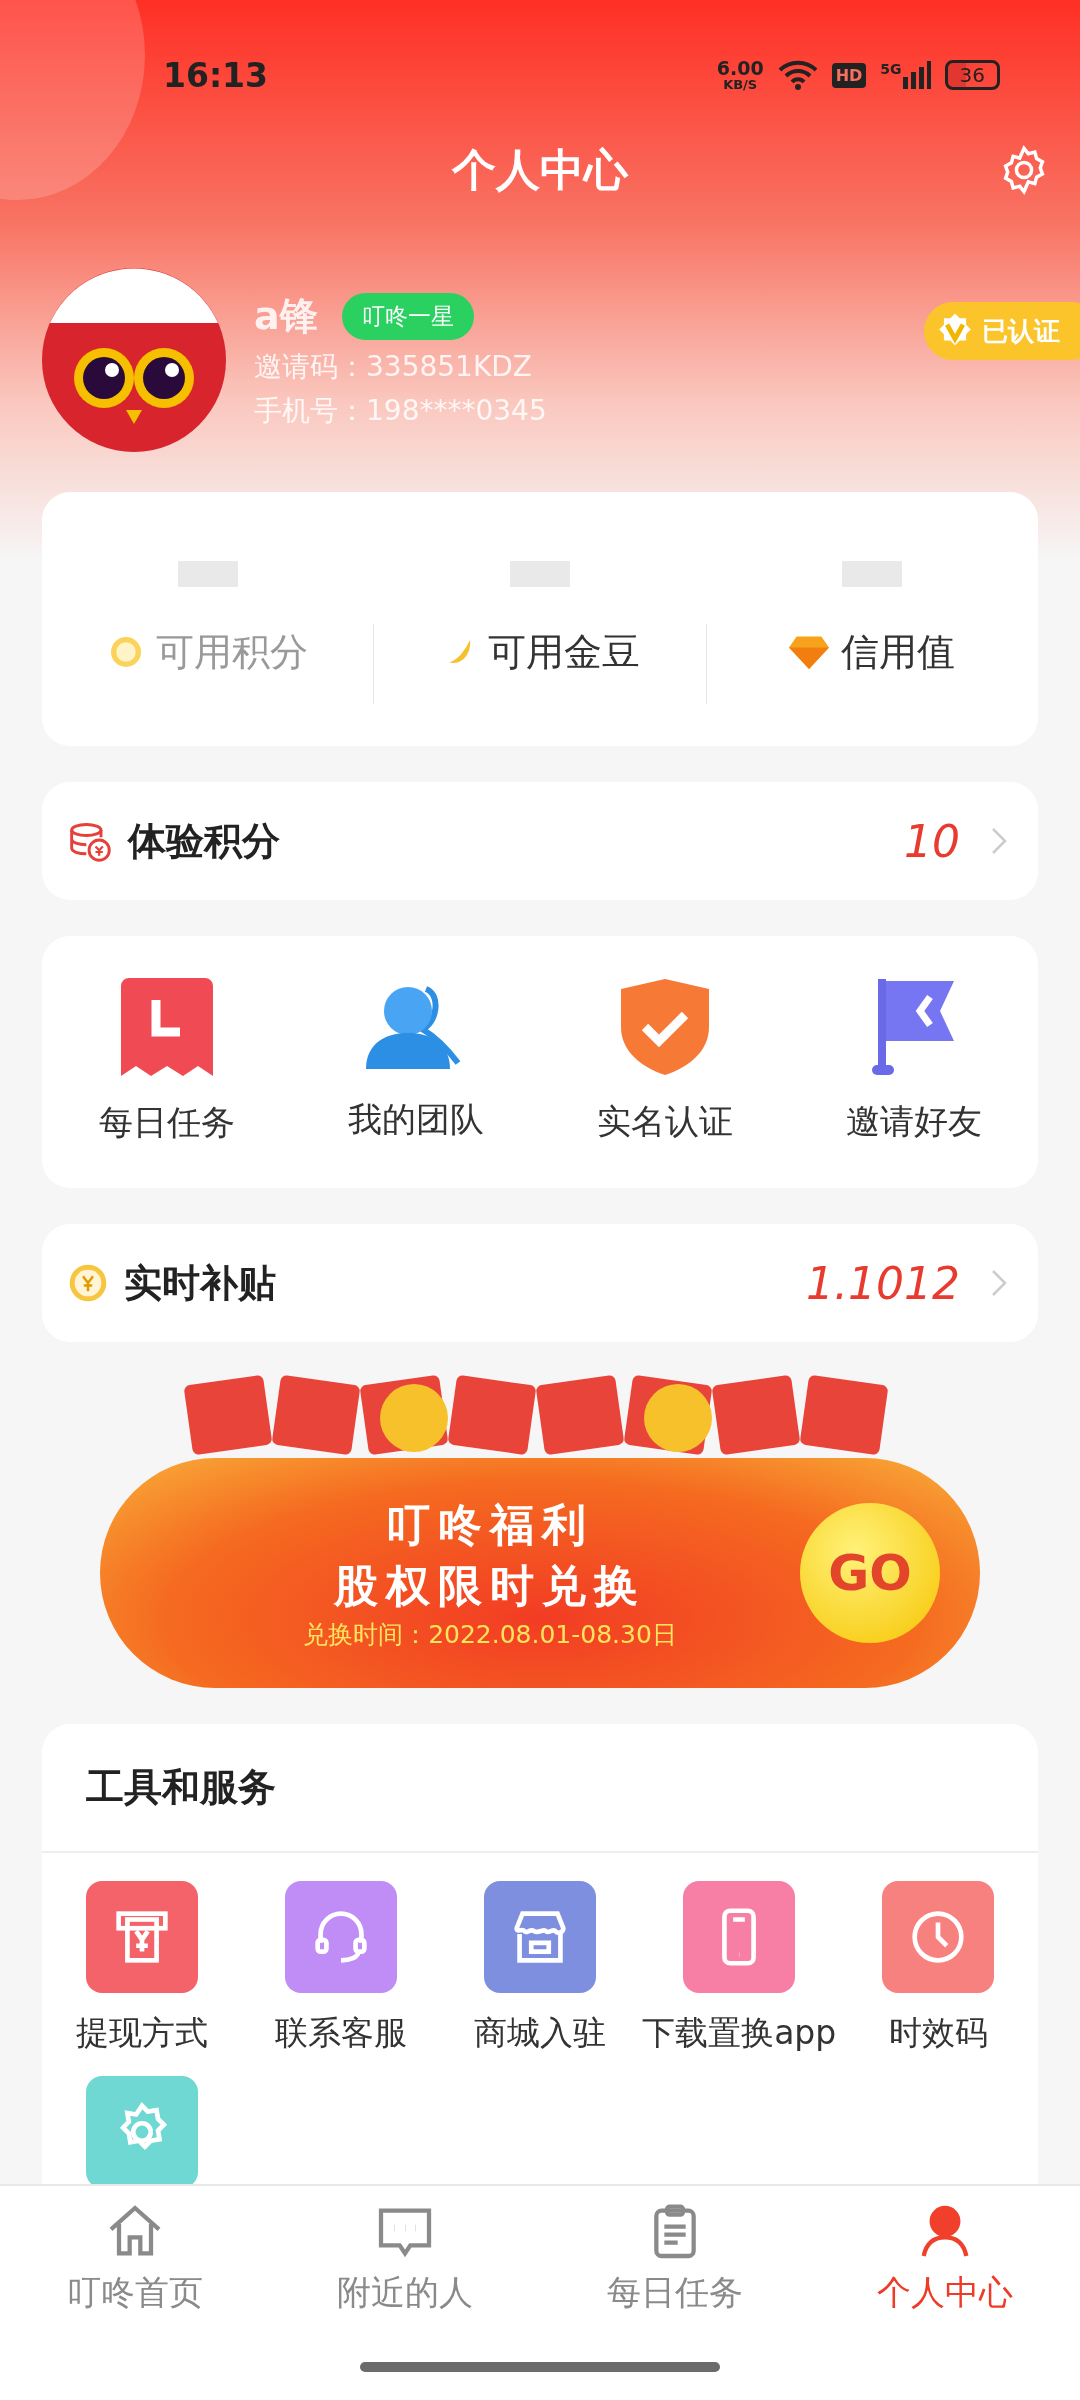 The width and height of the screenshot is (1080, 2400). I want to click on quick-action: 实名认证, so click(664, 1062).